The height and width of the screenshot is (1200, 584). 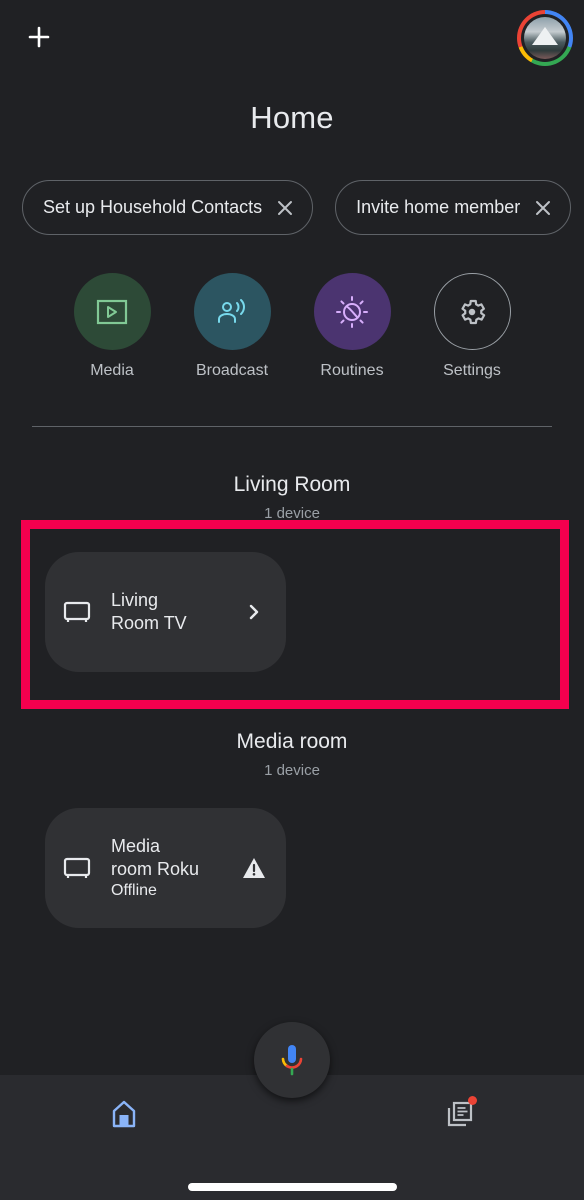 I want to click on device-name-line1: Media, so click(x=136, y=846).